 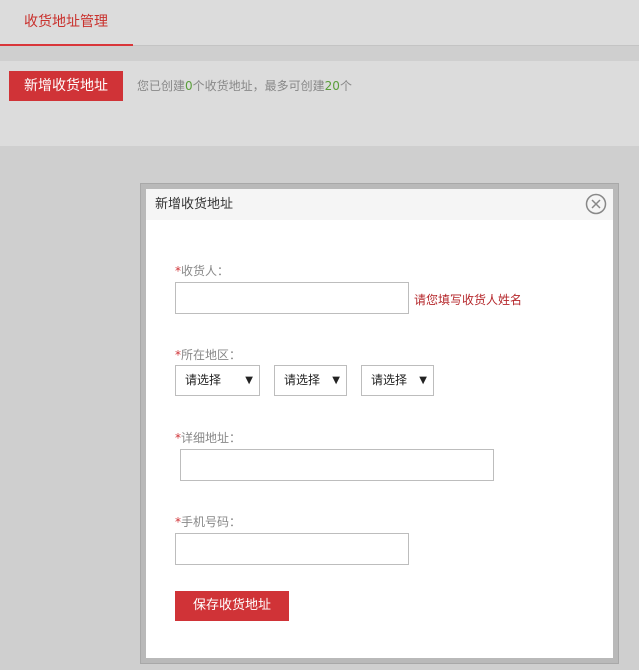 I want to click on toolbar: 新增收货地址 您已创建0个收货地址，最多可创建20个, so click(x=319, y=103).